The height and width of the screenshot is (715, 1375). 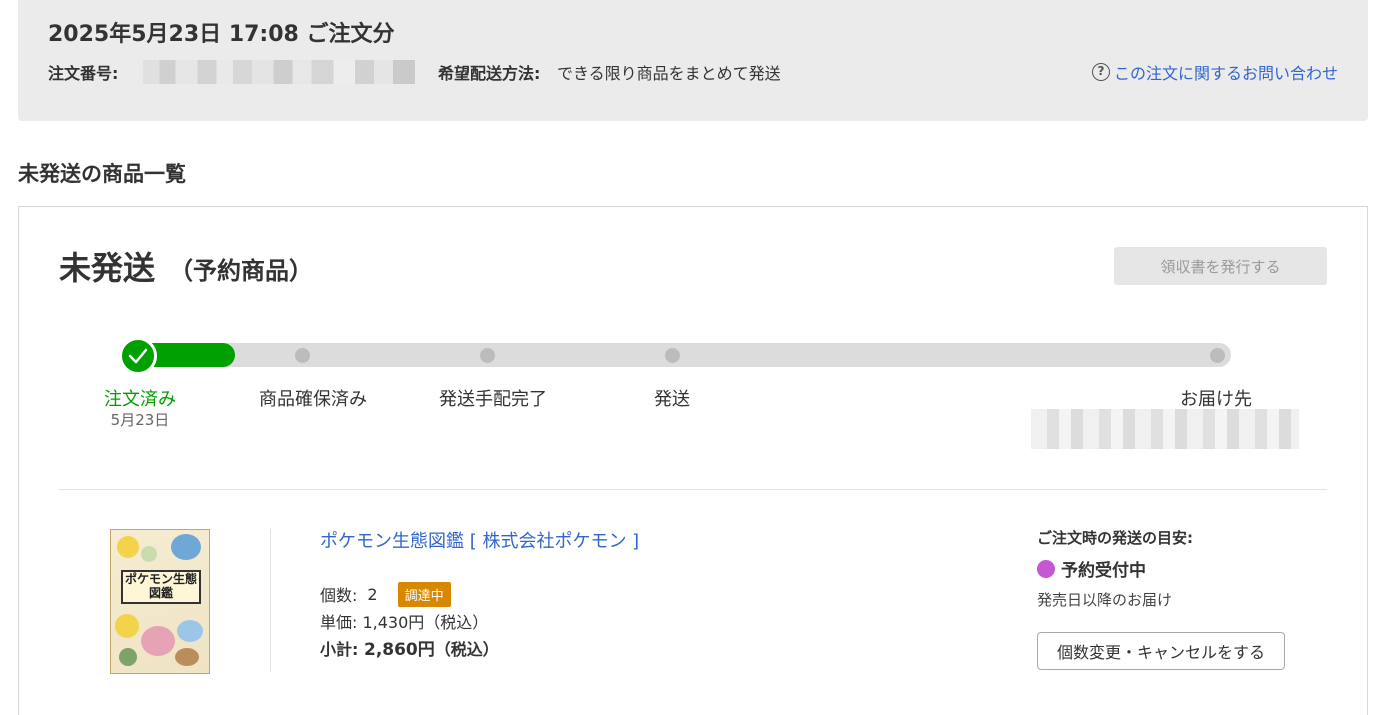 I want to click on shipping-method-label: 希望配送方法:, so click(x=489, y=73).